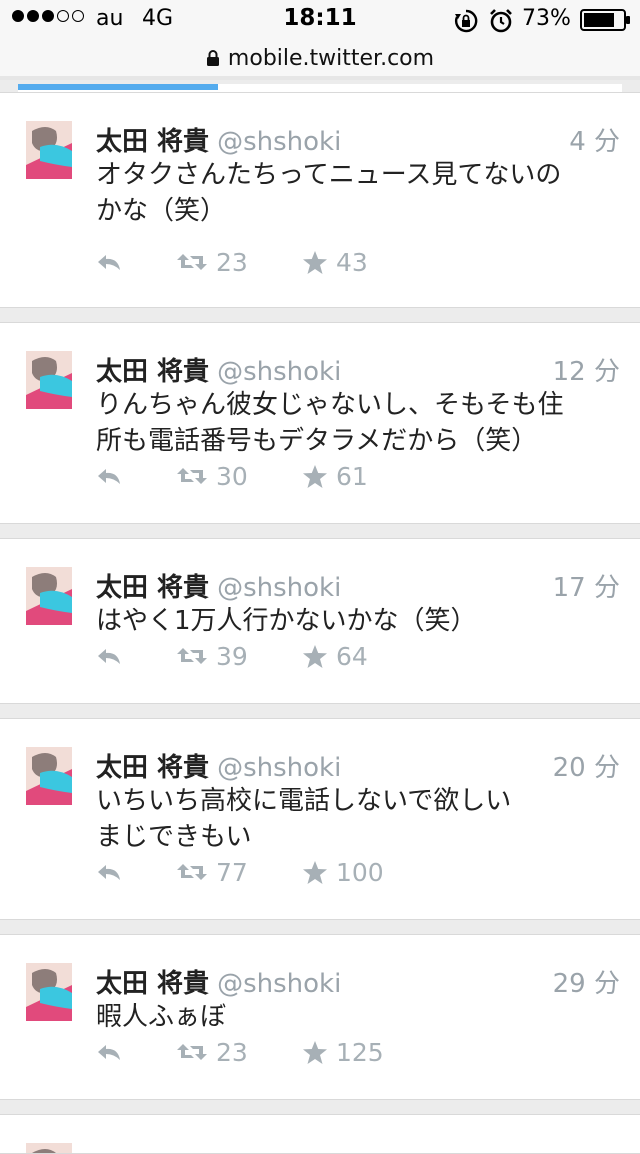 The width and height of the screenshot is (640, 1154). I want to click on address-bar: mobile.twitter.com, so click(320, 58).